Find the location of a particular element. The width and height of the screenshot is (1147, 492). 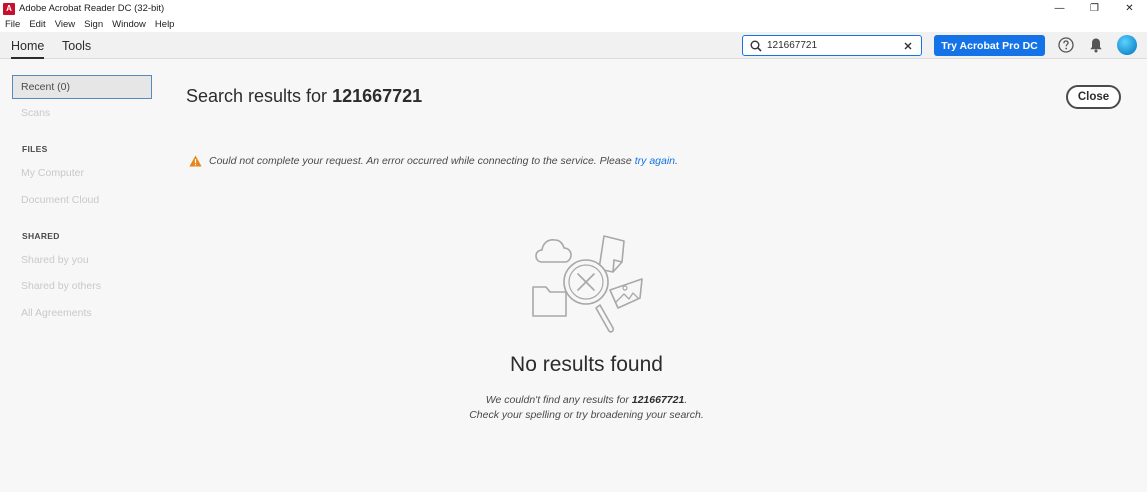

acrobat-logo-icon: A is located at coordinates (9, 8).